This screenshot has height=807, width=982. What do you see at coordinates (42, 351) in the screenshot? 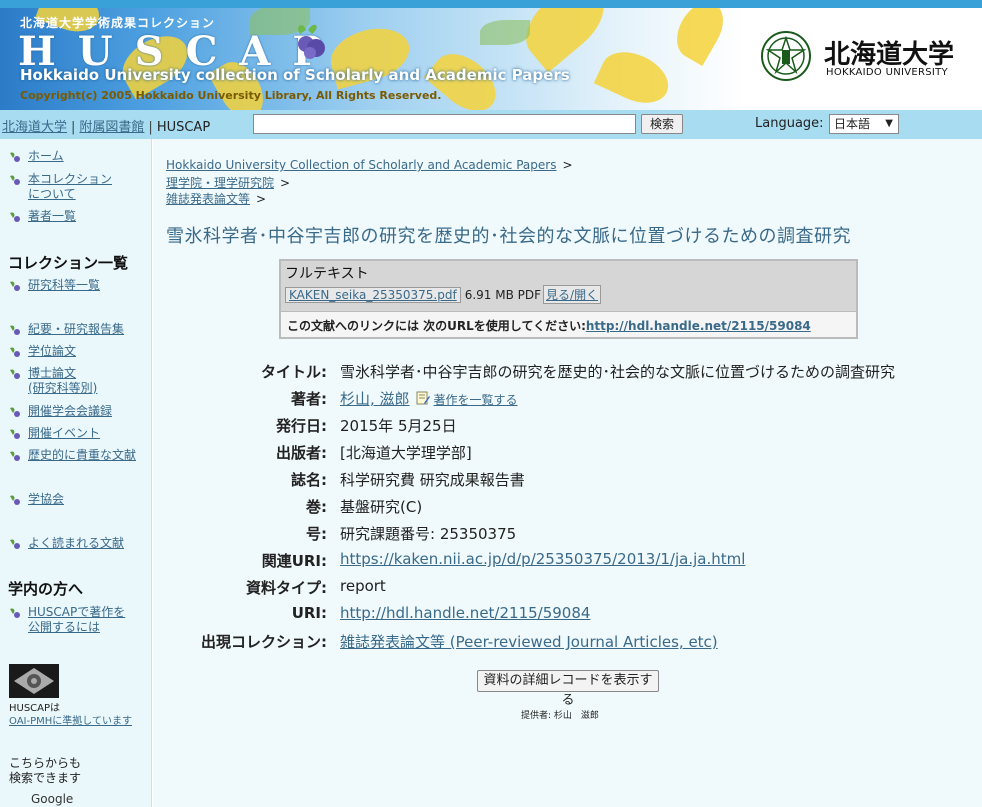
I see `sidebar-item-theses: 学位論文` at bounding box center [42, 351].